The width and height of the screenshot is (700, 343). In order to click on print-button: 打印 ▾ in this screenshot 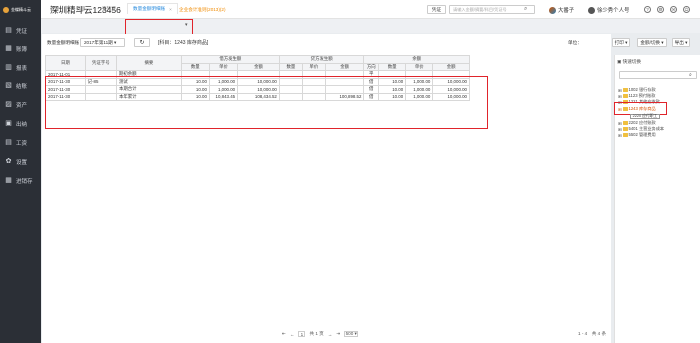, I will do `click(621, 42)`.